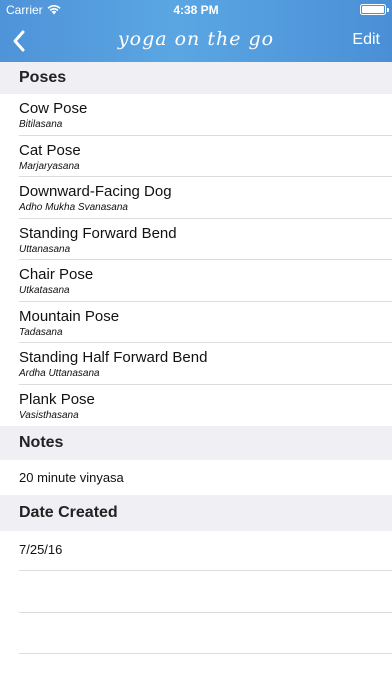 This screenshot has height=696, width=392. What do you see at coordinates (41, 124) in the screenshot?
I see `pose-sanskrit-name: Bitilasana` at bounding box center [41, 124].